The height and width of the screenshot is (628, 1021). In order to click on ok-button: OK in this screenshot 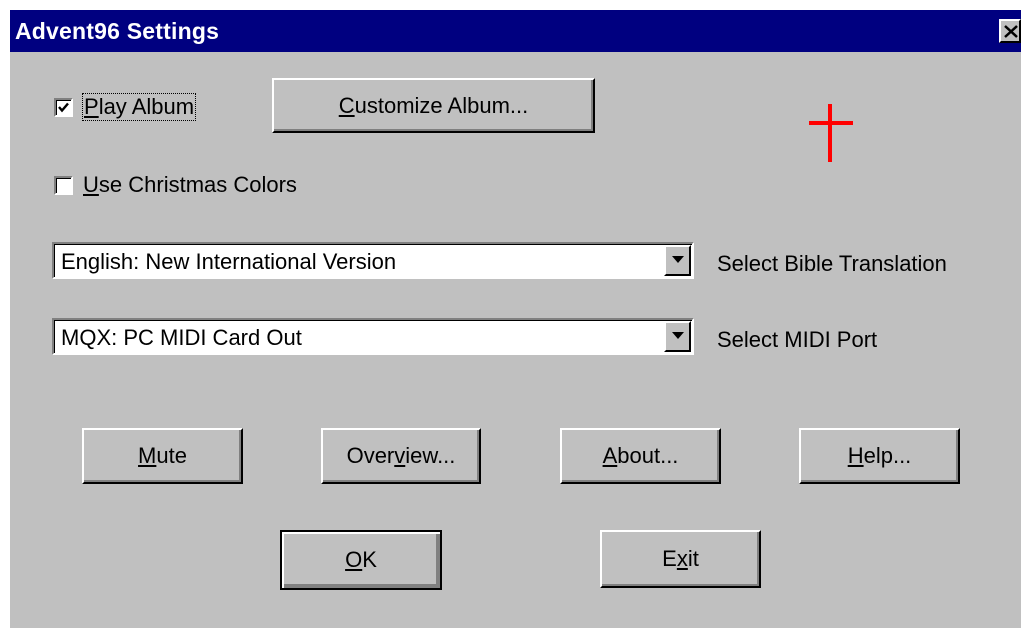, I will do `click(361, 560)`.